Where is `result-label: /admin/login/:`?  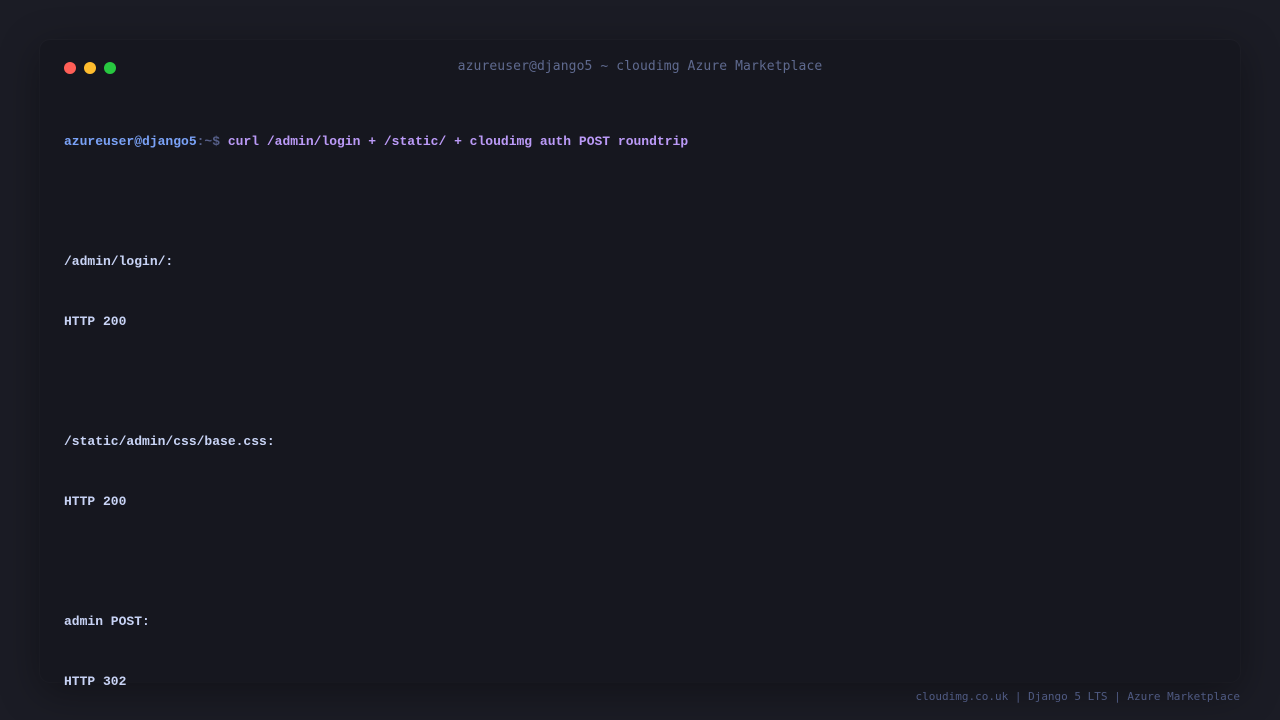
result-label: /admin/login/: is located at coordinates (119, 261).